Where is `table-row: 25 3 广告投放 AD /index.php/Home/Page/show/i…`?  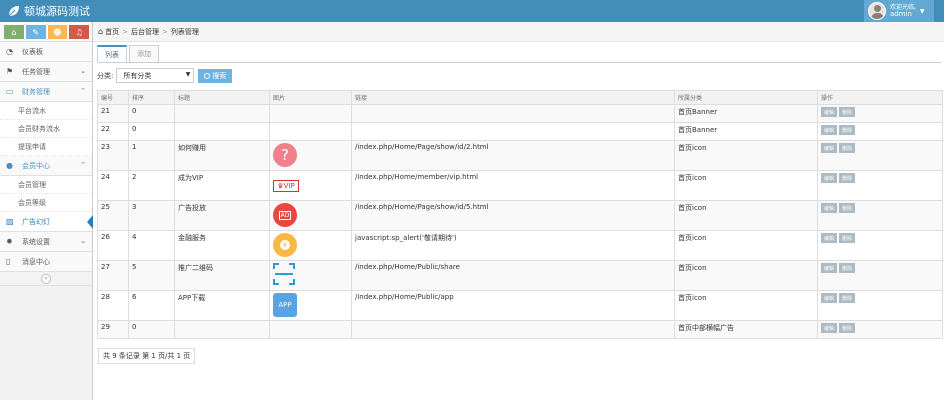 table-row: 25 3 广告投放 AD /index.php/Home/Page/show/i… is located at coordinates (520, 215).